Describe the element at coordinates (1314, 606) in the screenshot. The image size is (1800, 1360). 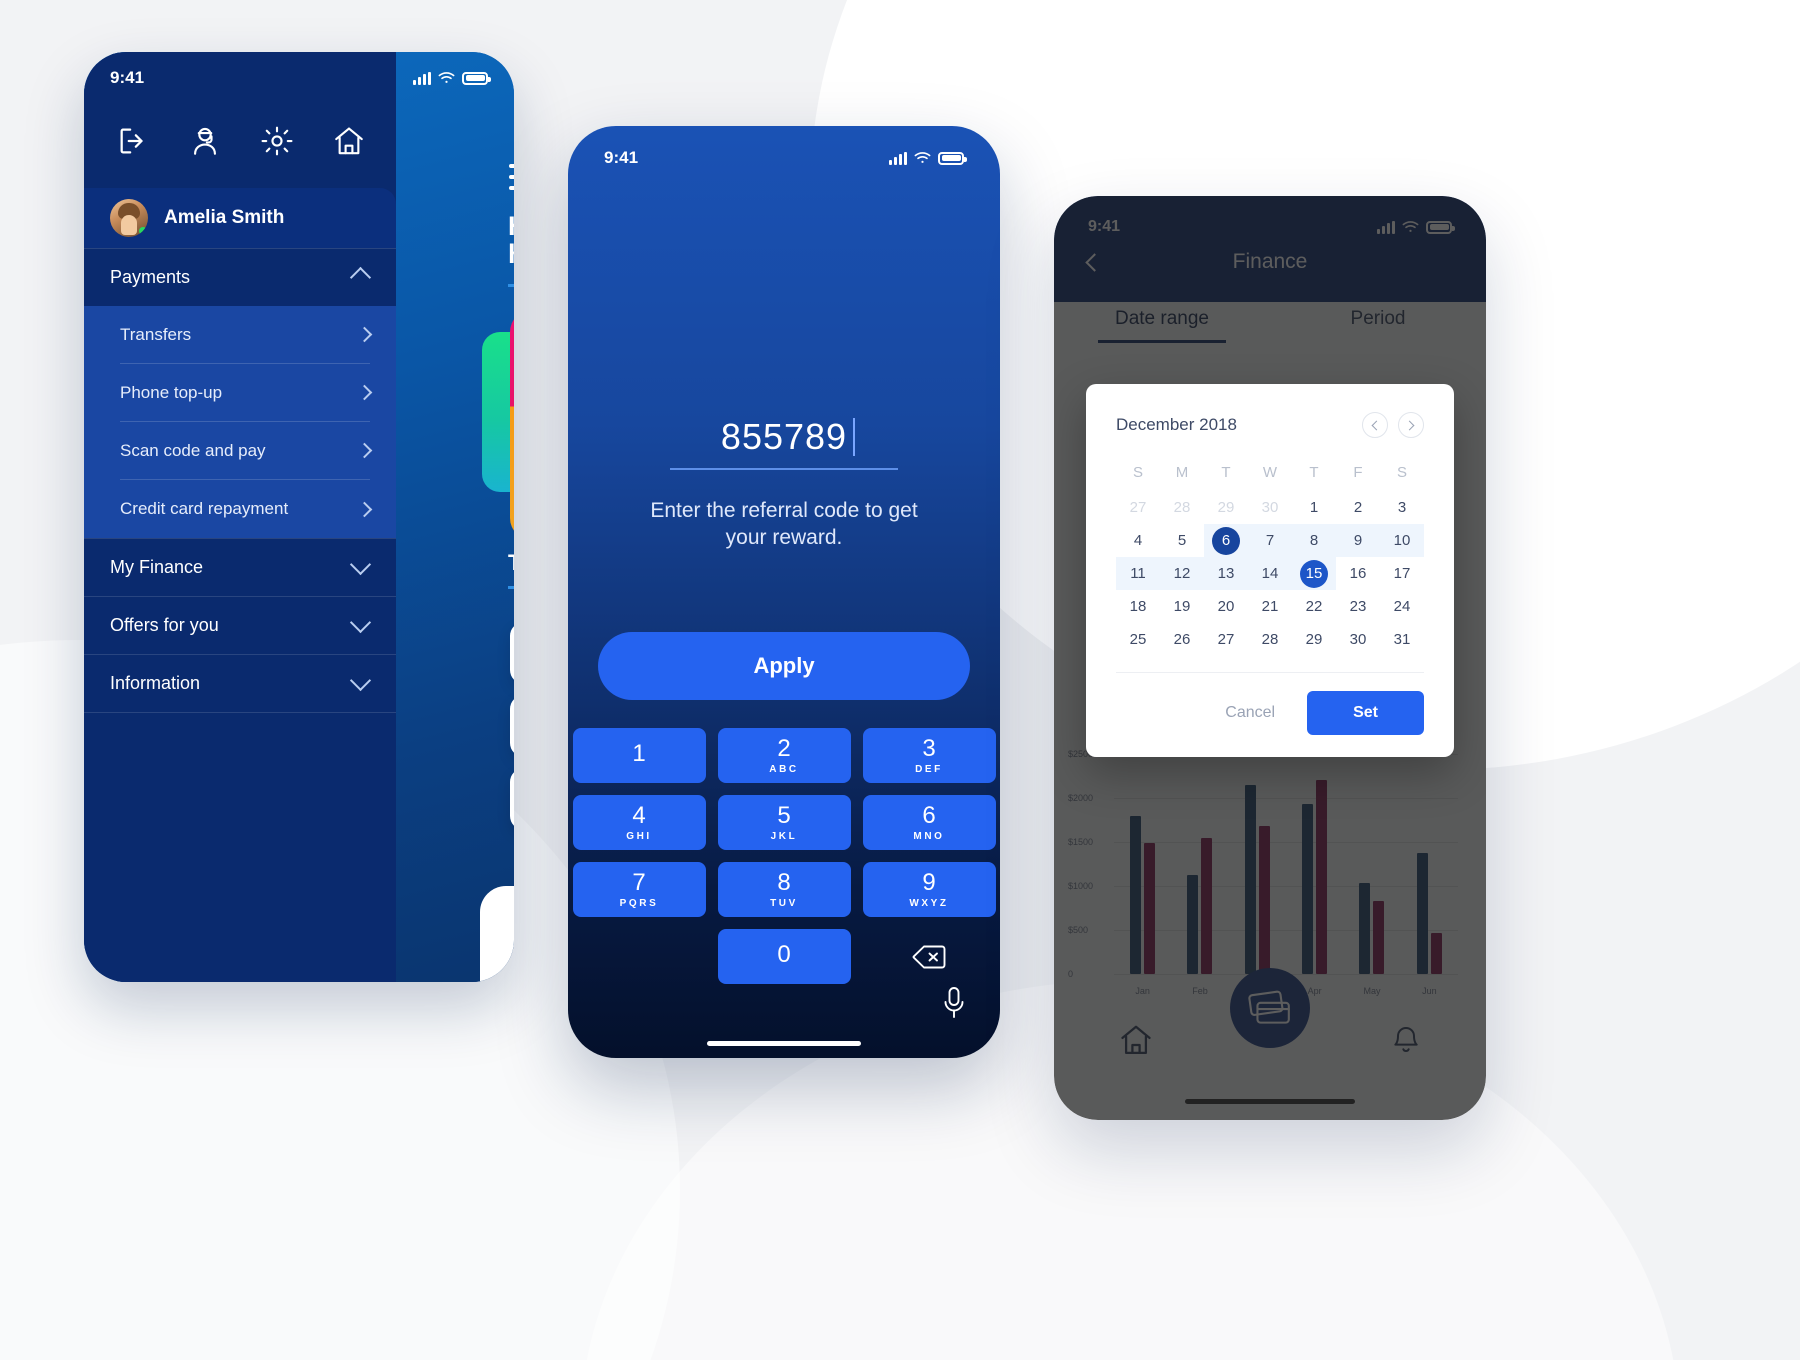
I see `calendar-day-cell: 22` at that location.